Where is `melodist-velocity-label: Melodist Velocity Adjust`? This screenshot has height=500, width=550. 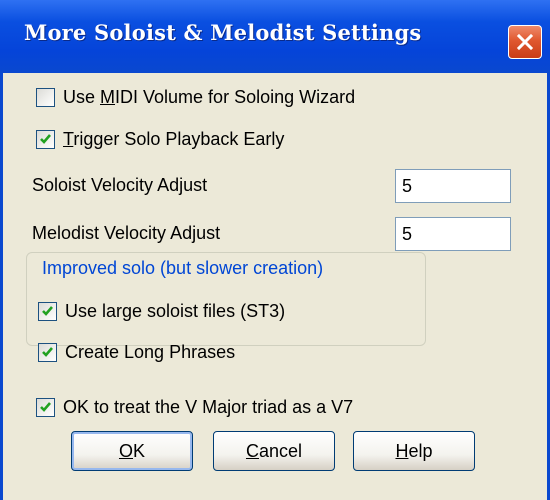 melodist-velocity-label: Melodist Velocity Adjust is located at coordinates (126, 233).